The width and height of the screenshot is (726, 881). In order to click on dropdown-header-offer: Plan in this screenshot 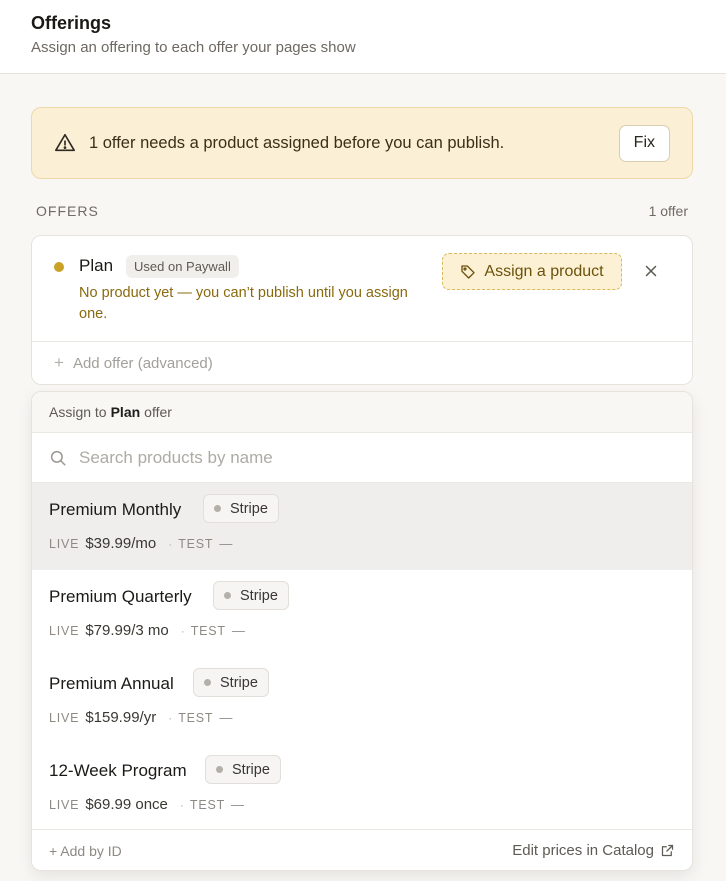, I will do `click(125, 412)`.